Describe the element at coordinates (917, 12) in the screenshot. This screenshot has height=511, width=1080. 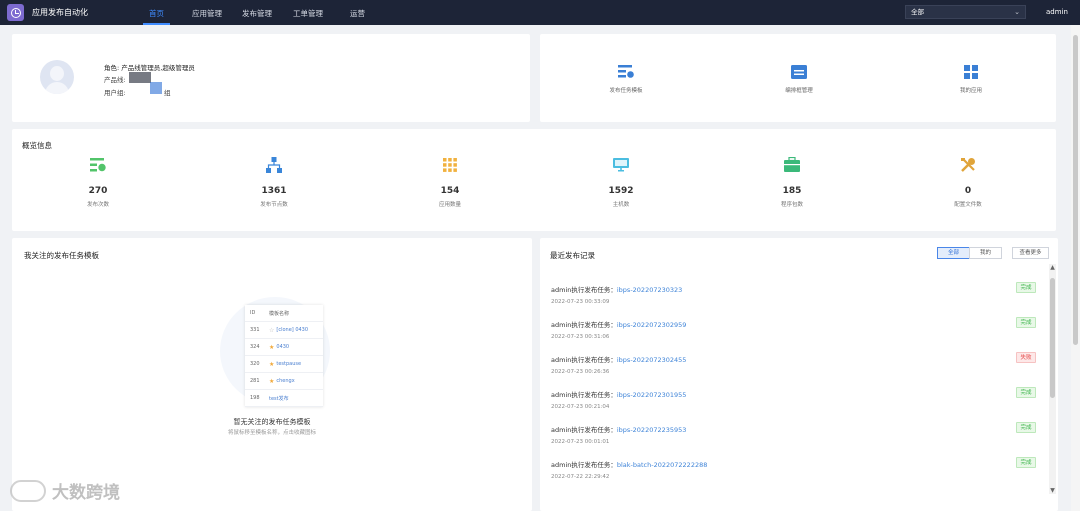
I see `scope-select-value: 全部` at that location.